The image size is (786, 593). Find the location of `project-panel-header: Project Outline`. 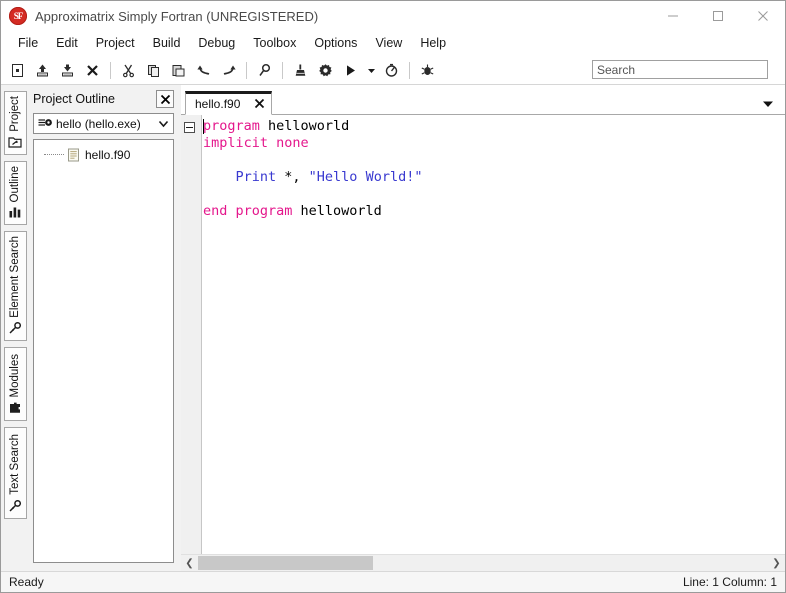

project-panel-header: Project Outline is located at coordinates (105, 99).